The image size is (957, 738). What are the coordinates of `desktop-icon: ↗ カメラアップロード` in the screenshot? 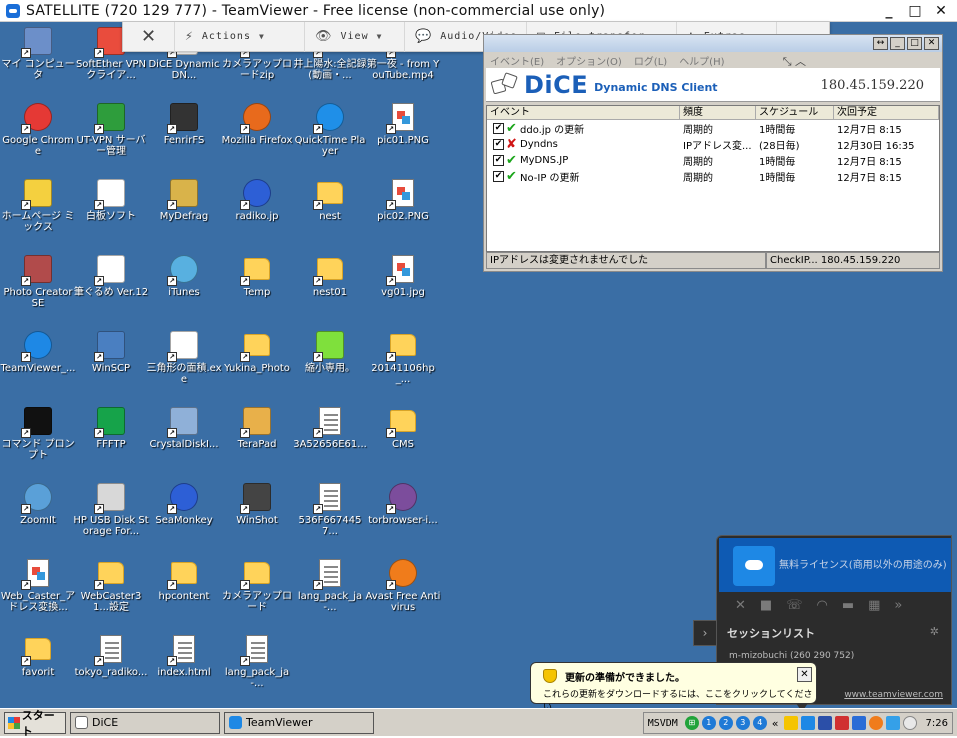 It's located at (257, 591).